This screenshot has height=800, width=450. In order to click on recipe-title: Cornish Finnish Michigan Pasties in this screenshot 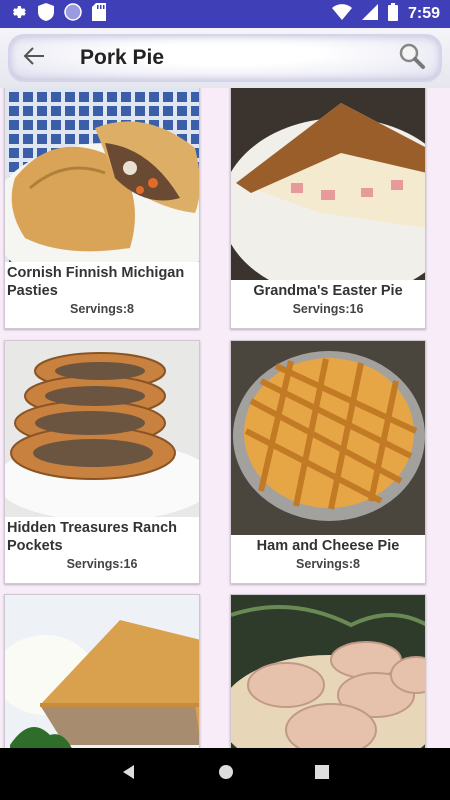, I will do `click(96, 282)`.